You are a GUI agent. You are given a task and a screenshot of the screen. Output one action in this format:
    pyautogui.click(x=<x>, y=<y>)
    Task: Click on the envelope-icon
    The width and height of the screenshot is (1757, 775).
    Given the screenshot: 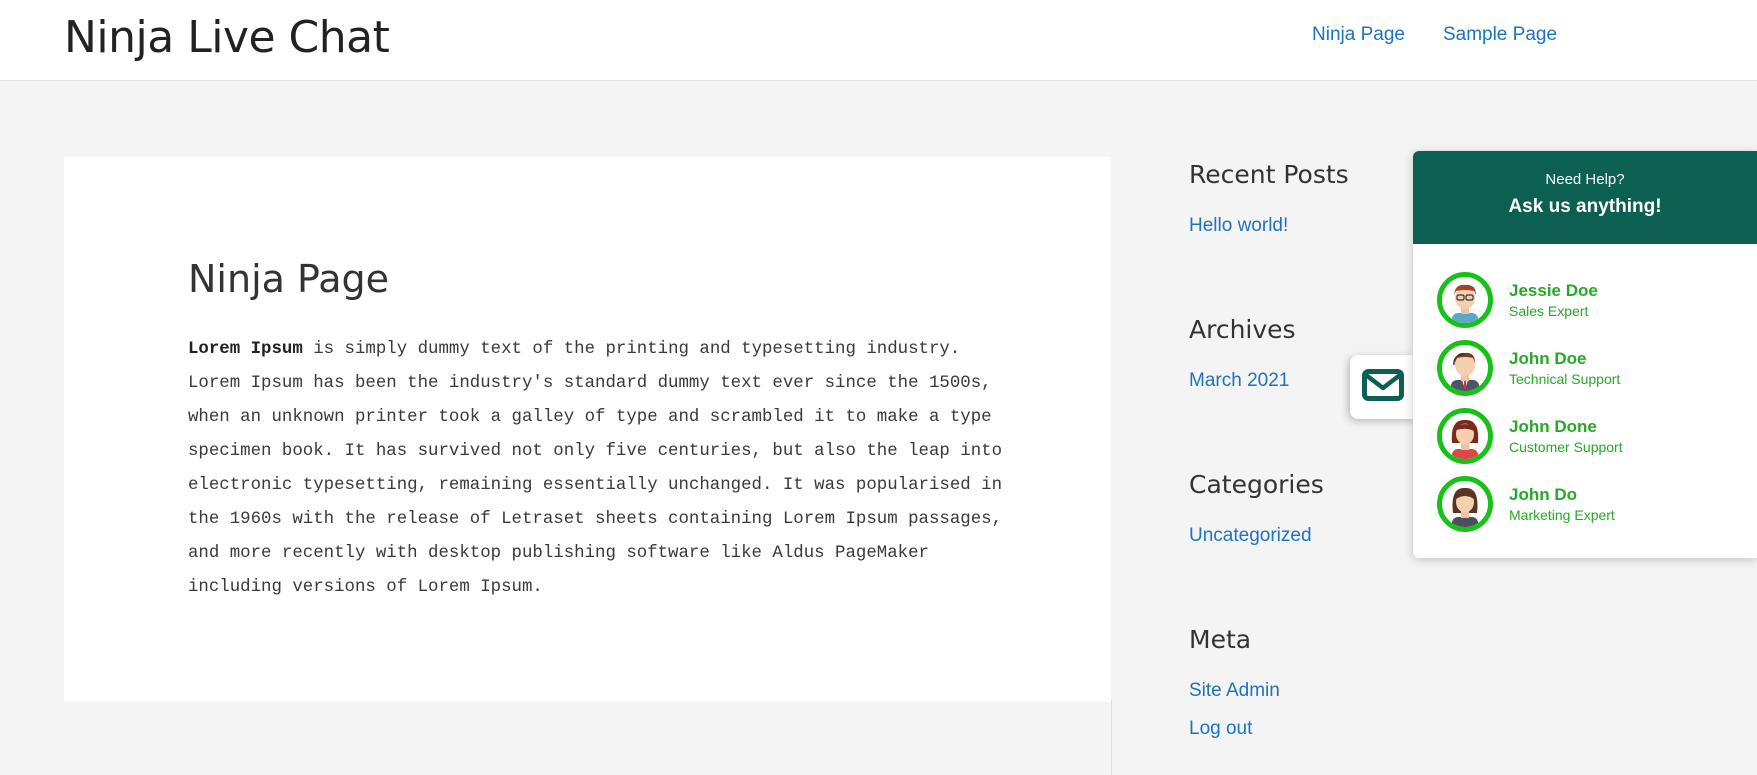 What is the action you would take?
    pyautogui.click(x=1383, y=387)
    